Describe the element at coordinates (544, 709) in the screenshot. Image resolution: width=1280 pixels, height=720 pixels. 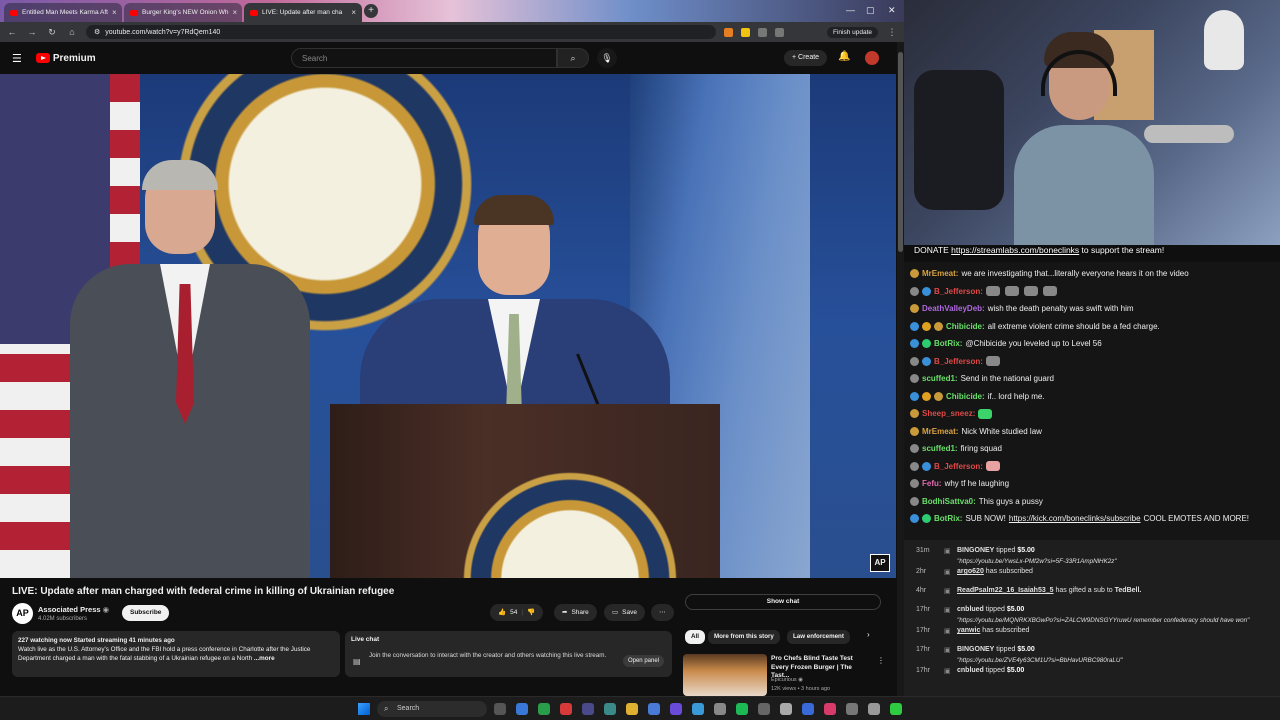
I see `chrome-icon` at that location.